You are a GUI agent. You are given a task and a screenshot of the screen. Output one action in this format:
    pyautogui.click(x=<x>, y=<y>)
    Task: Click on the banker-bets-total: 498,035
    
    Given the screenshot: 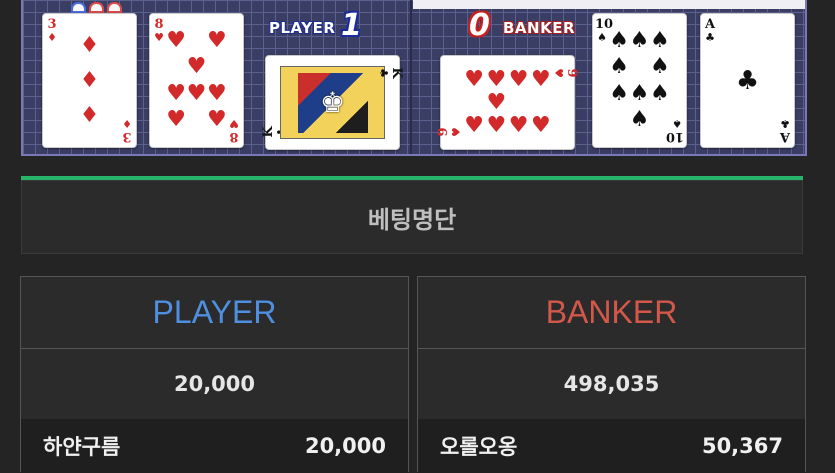 What is the action you would take?
    pyautogui.click(x=611, y=384)
    